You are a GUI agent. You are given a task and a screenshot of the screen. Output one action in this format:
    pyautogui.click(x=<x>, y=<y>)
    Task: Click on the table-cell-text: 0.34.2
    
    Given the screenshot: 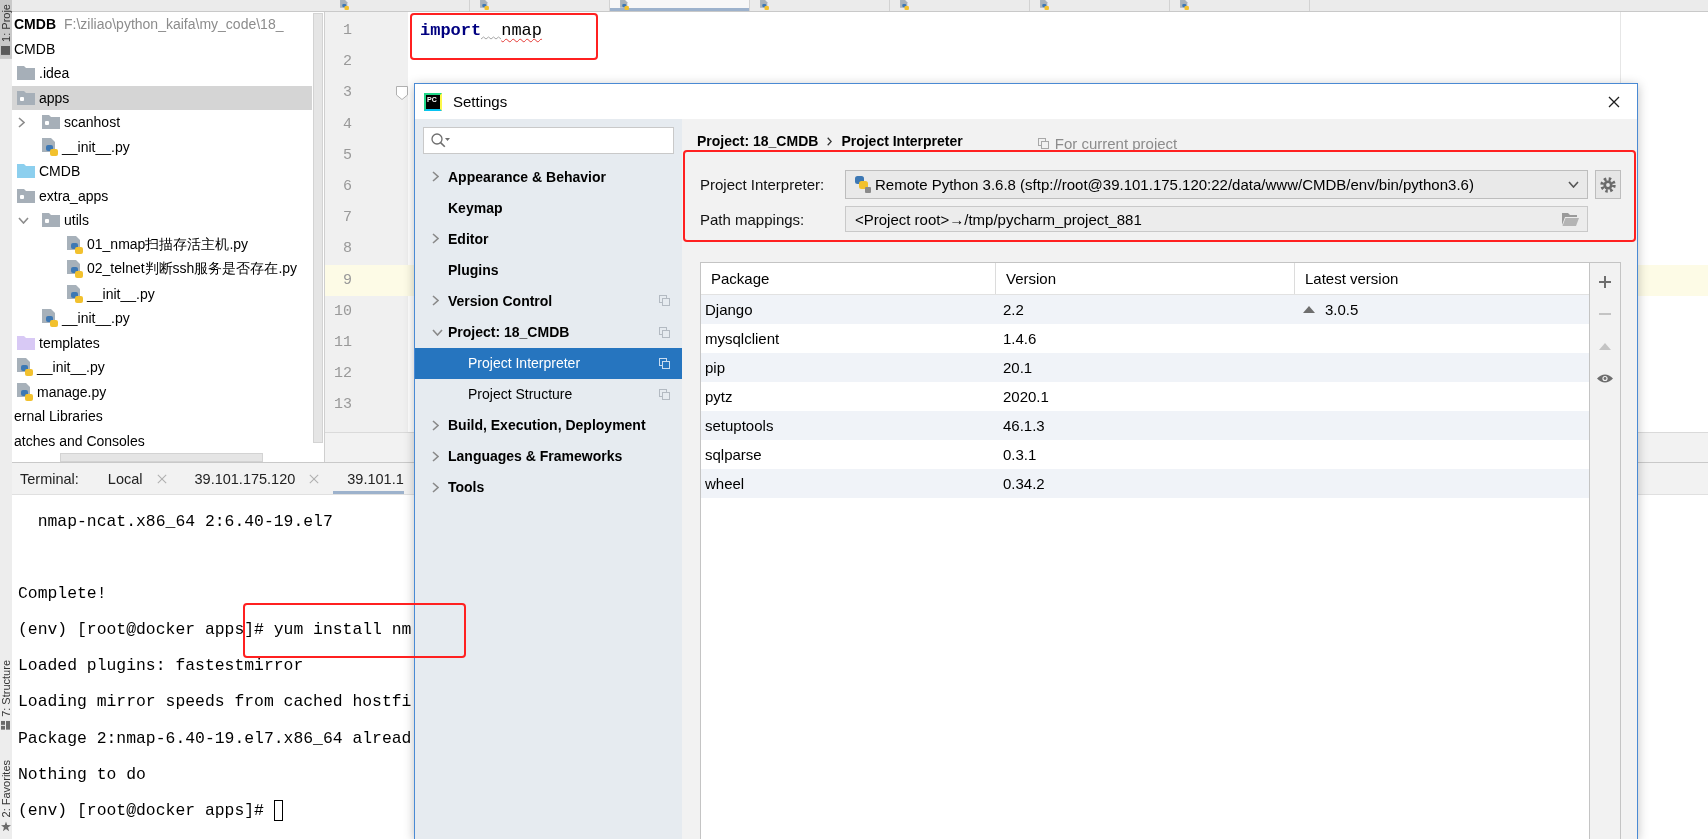 What is the action you would take?
    pyautogui.click(x=1024, y=484)
    